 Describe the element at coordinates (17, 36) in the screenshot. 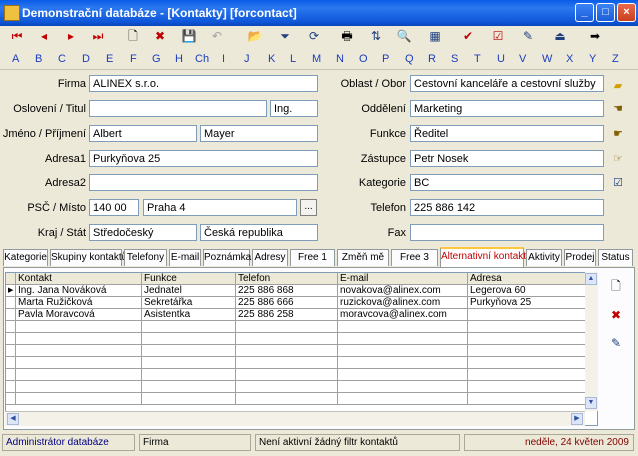

I see `first-record-icon: ⏮` at that location.